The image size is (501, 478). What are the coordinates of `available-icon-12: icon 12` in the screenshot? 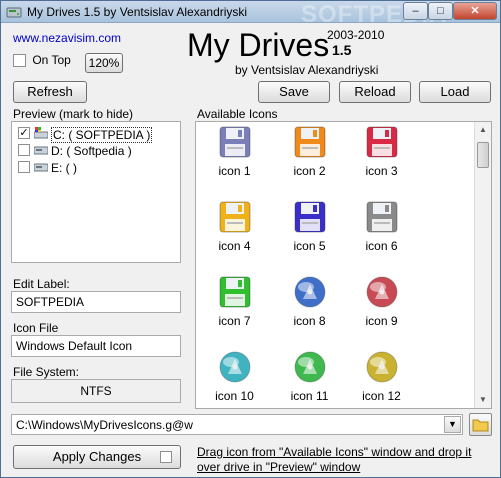 It's located at (381, 379).